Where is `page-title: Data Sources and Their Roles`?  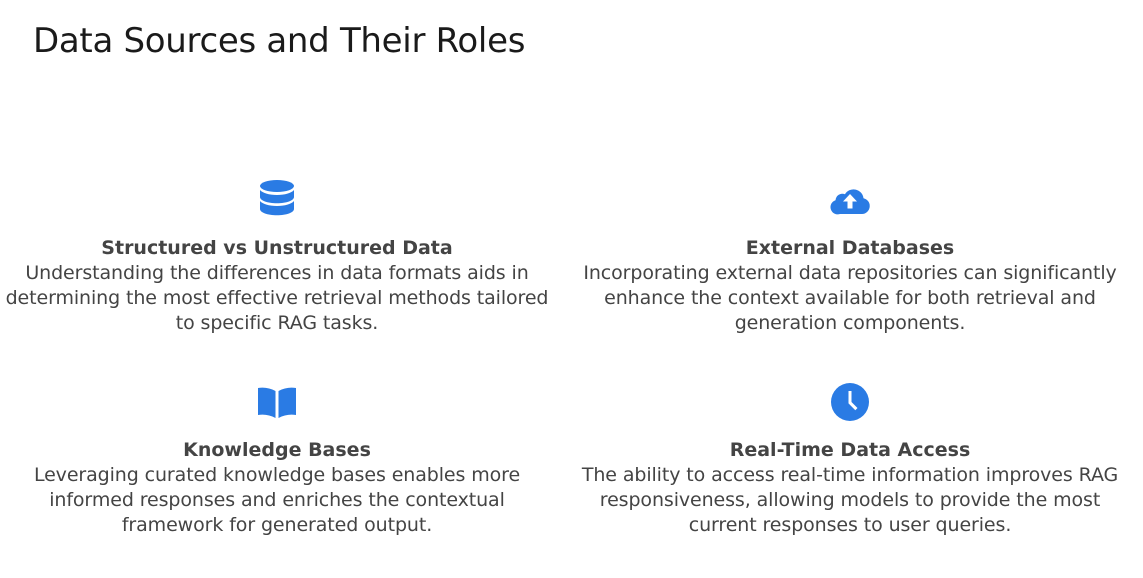 page-title: Data Sources and Their Roles is located at coordinates (279, 41).